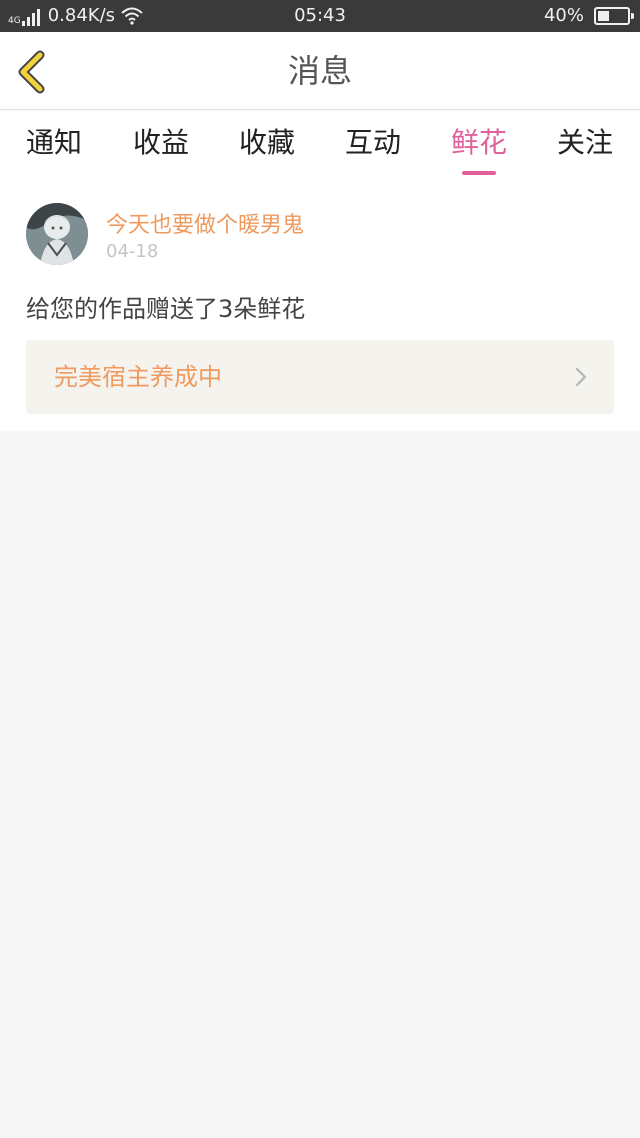  I want to click on tab-flowers: 鲜花, so click(479, 148).